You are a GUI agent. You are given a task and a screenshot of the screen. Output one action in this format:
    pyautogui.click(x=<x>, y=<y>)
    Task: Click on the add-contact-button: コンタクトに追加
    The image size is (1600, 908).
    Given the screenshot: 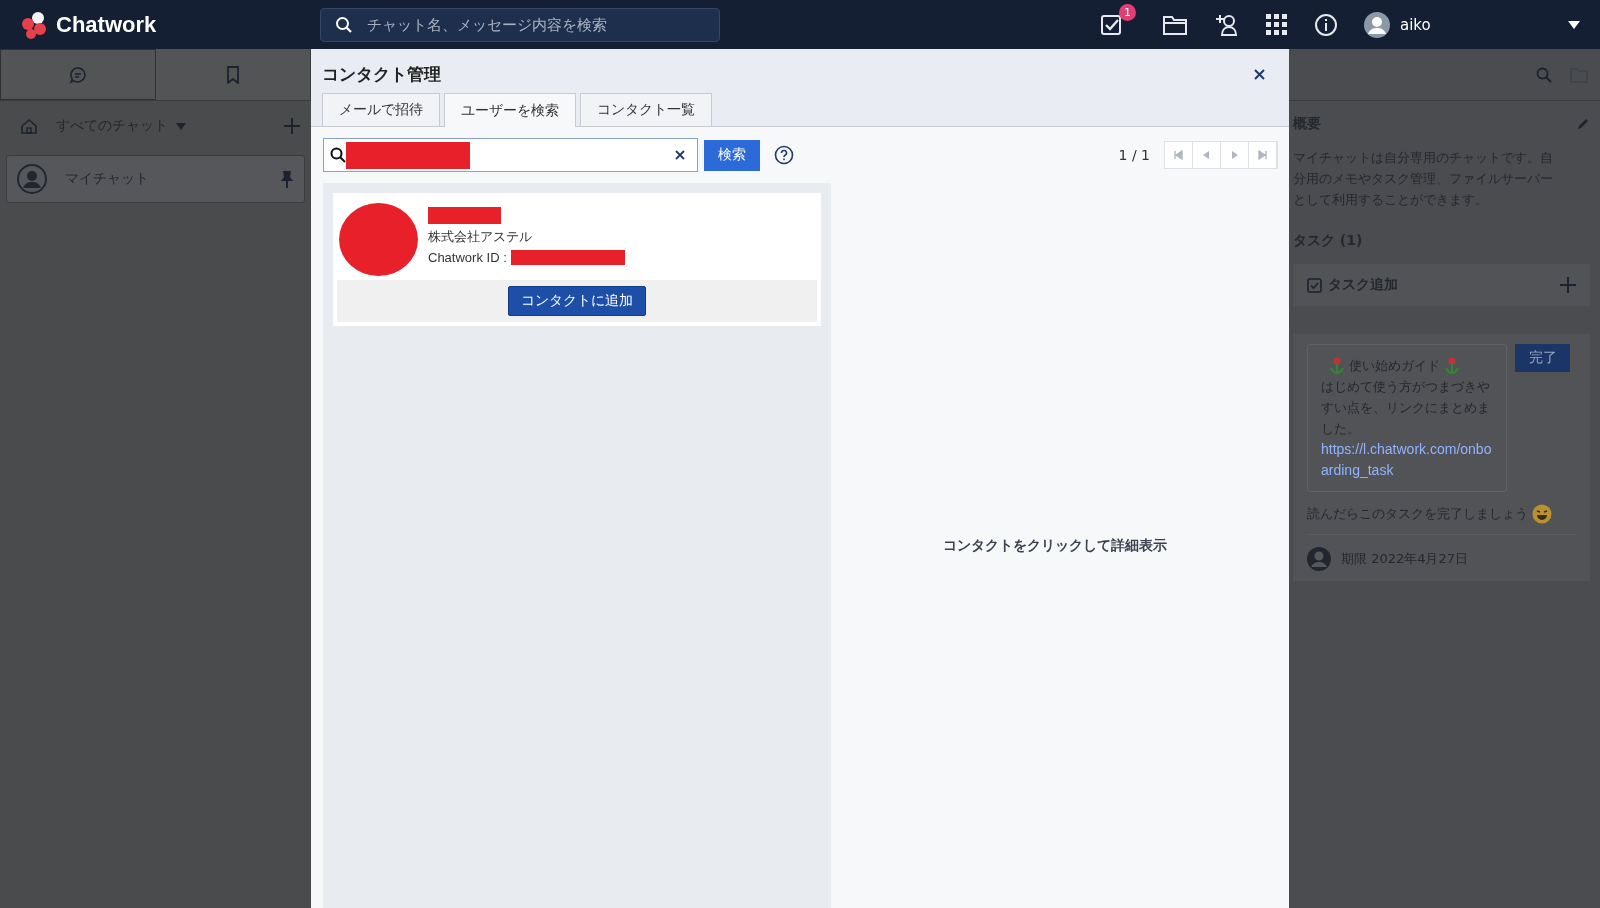 What is the action you would take?
    pyautogui.click(x=577, y=301)
    